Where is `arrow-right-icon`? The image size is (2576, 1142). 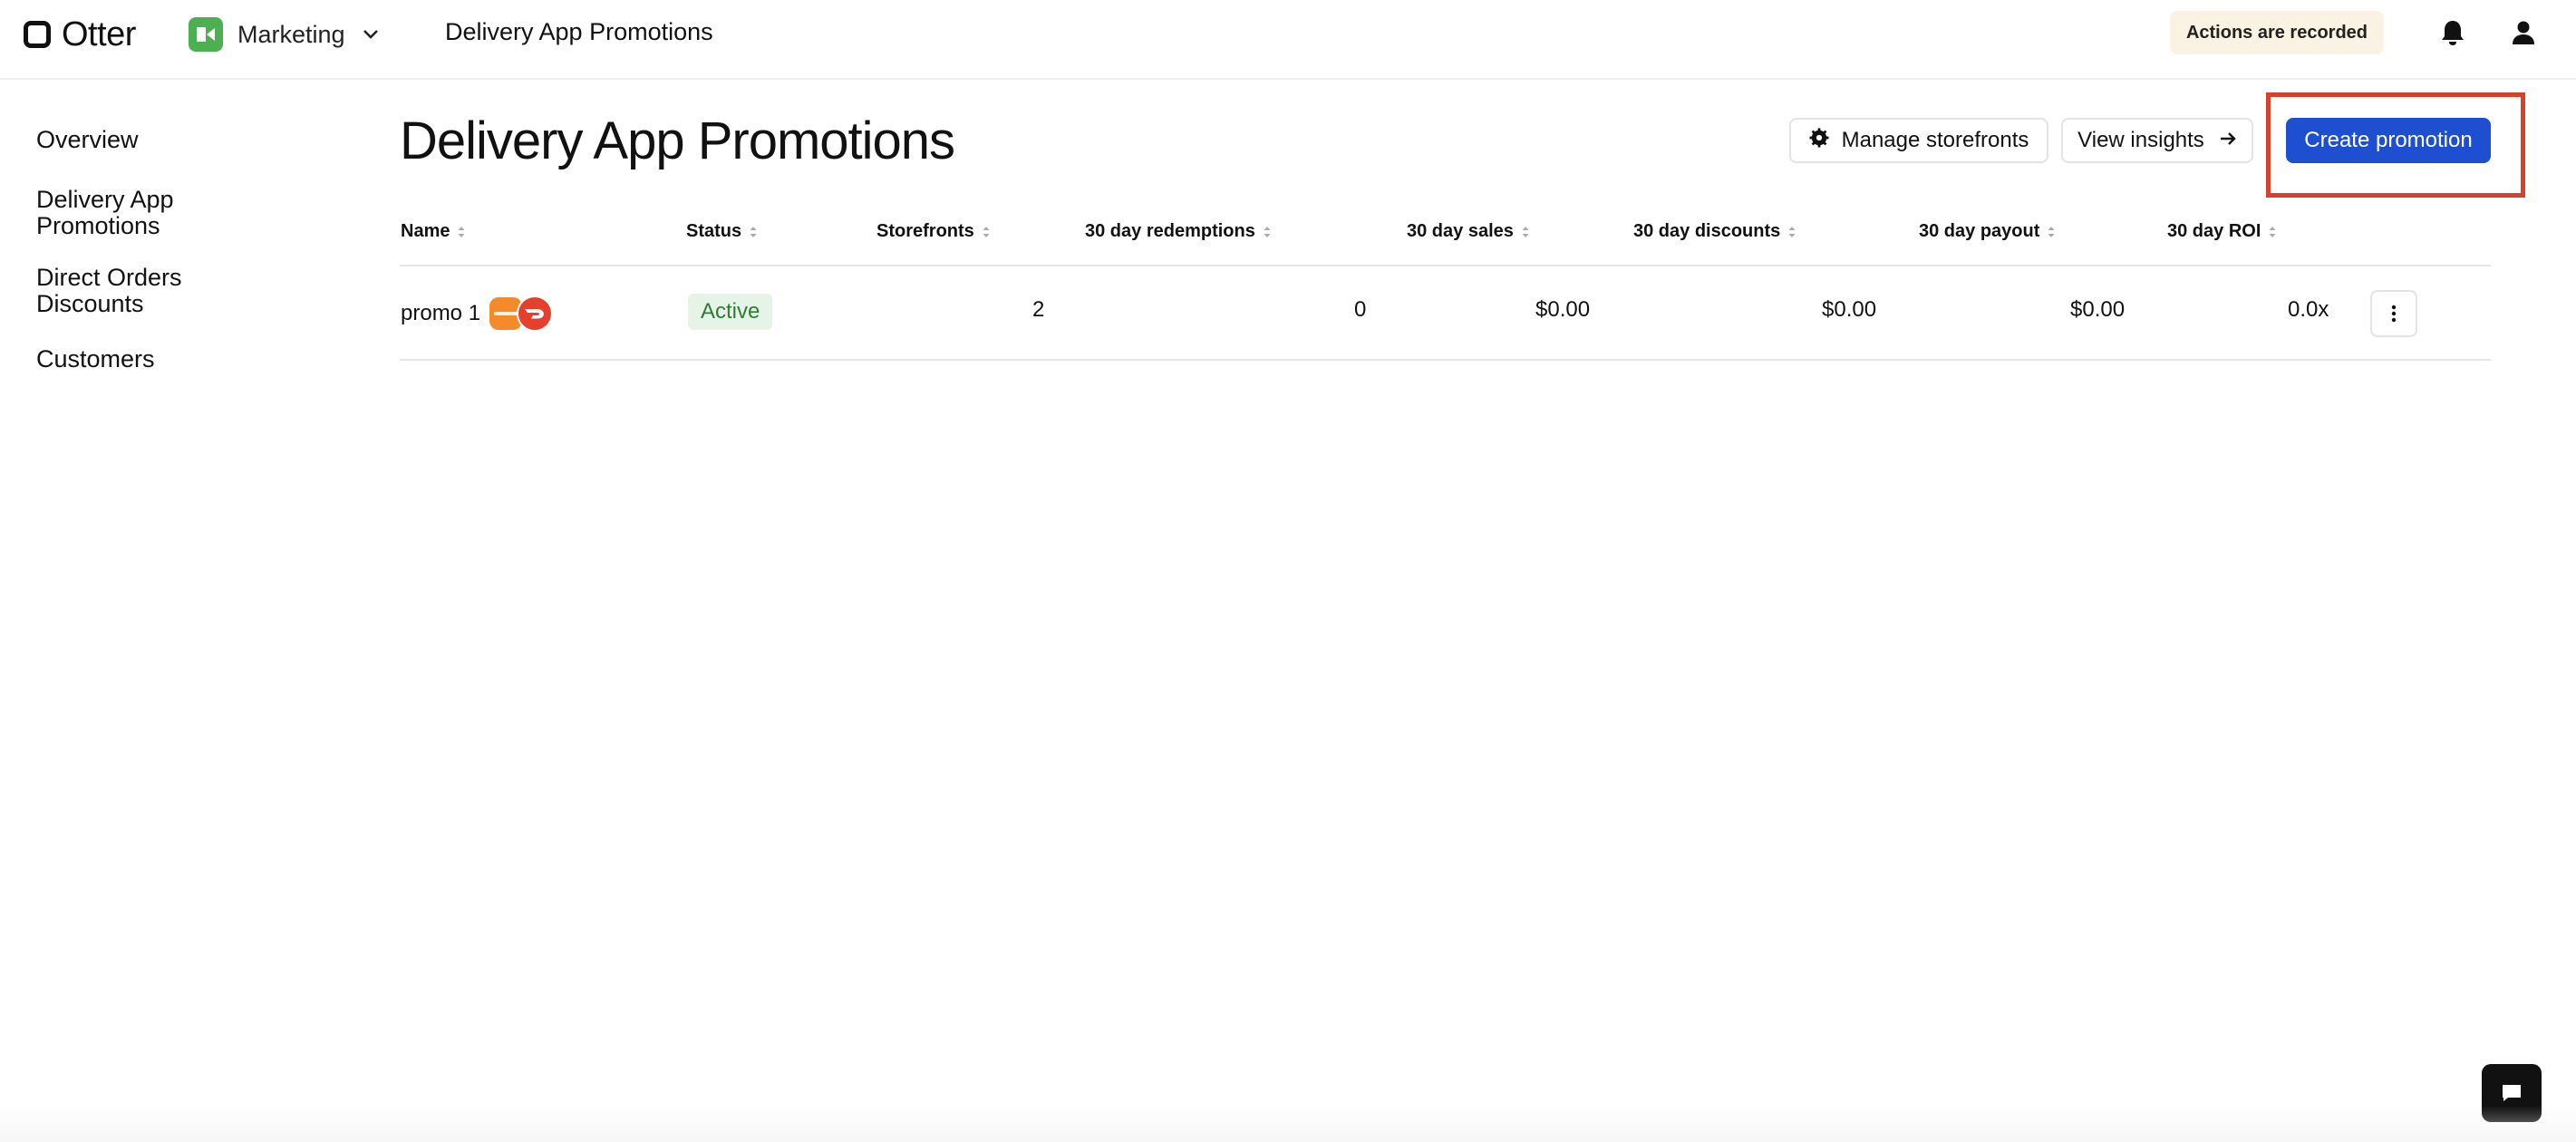
arrow-right-icon is located at coordinates (2228, 140).